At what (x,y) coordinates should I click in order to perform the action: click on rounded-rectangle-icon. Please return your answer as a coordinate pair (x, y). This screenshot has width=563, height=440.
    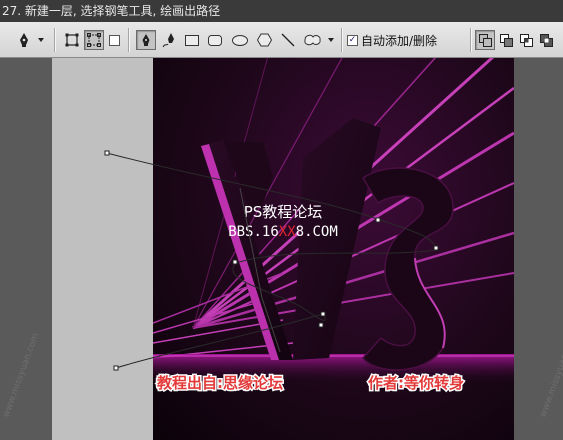
    Looking at the image, I should click on (215, 40).